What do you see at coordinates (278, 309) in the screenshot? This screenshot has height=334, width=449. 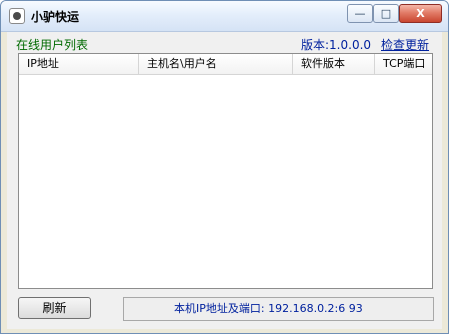 I see `local-address-status: 本机IP地址及端口: 192.168.0.2:6 93` at bounding box center [278, 309].